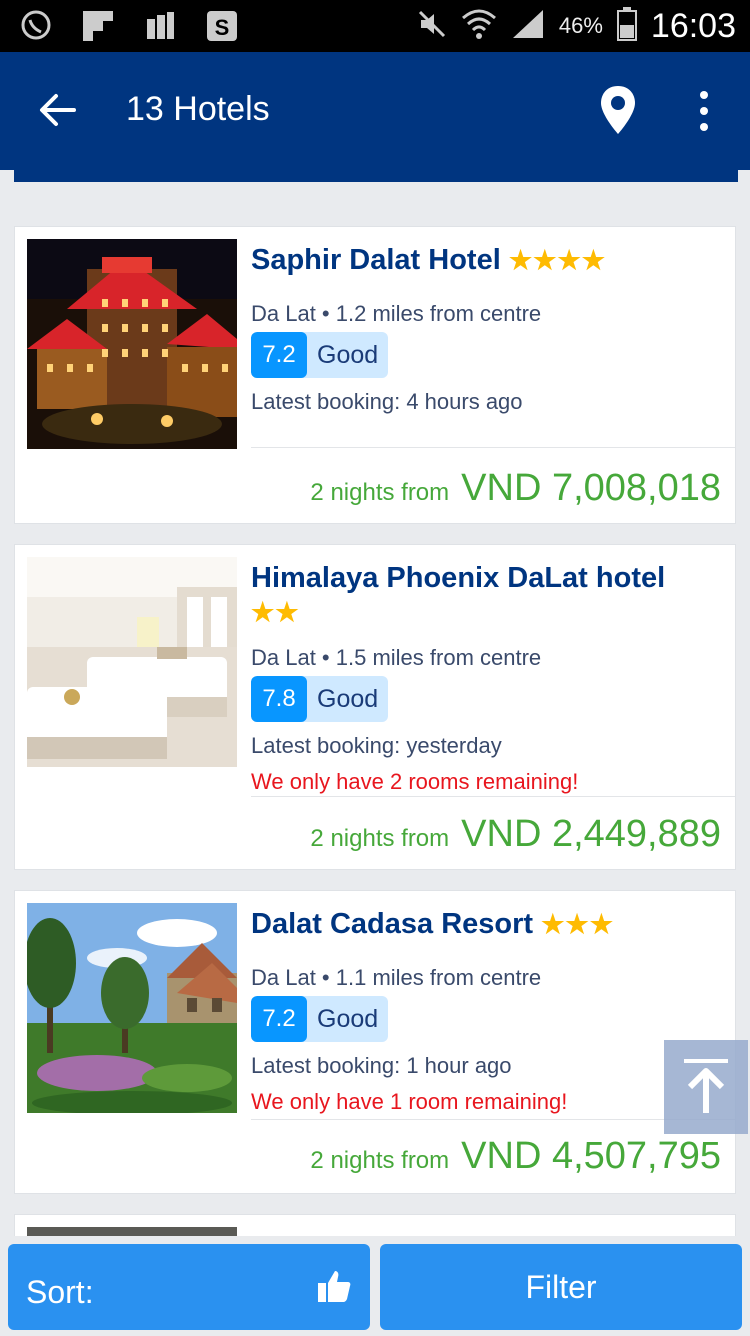  What do you see at coordinates (160, 26) in the screenshot?
I see `books-icon` at bounding box center [160, 26].